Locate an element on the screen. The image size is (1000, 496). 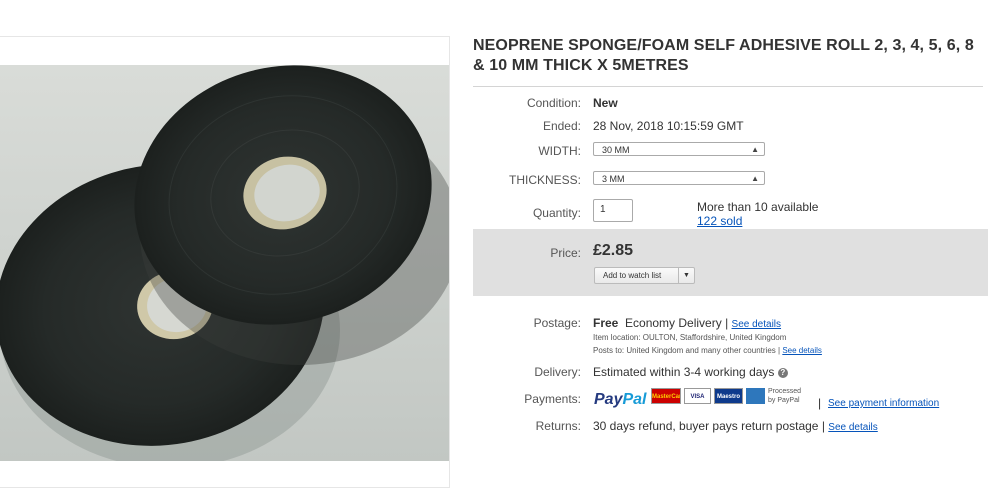
paypal-logo: PayPal is located at coordinates (620, 400).